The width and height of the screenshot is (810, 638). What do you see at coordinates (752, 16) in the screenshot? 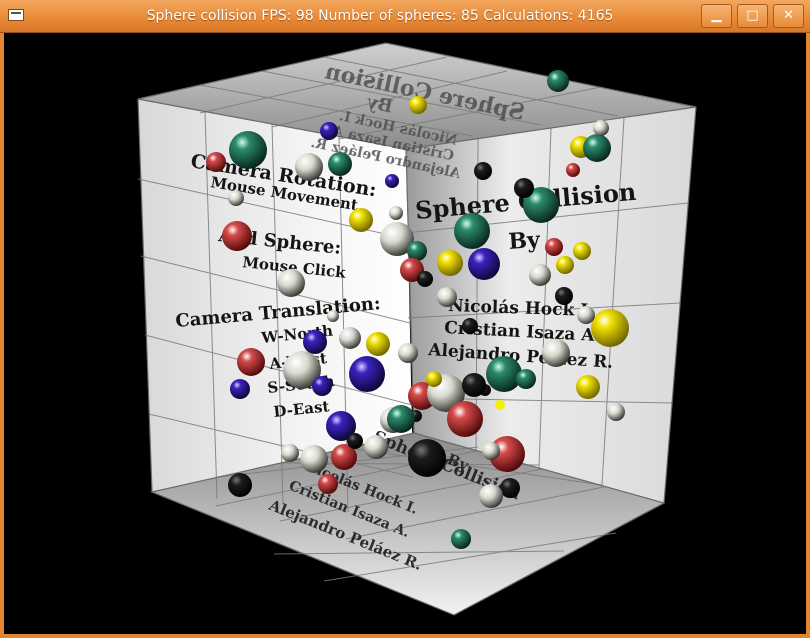
I see `maximize-button: □` at bounding box center [752, 16].